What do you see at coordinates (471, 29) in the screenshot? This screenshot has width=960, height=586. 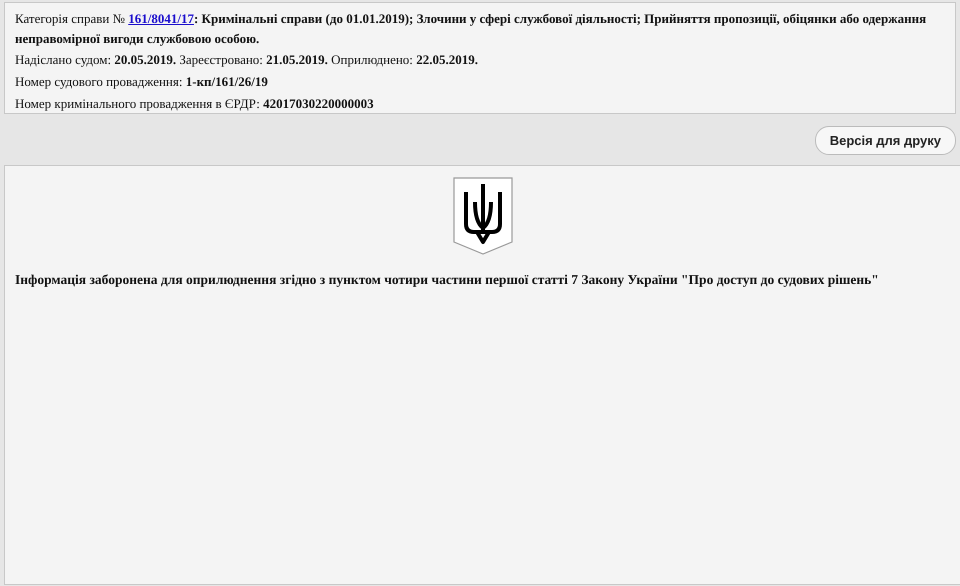 I see `case-category-text: Категорія справи № 161/8041/17: Кримінальні справи (до 01.01.2019); Злочини у сфері службової діяльності; Прийняття пропозиції, обіцянки або одержання неправомірної вигоди службовою особою.` at bounding box center [471, 29].